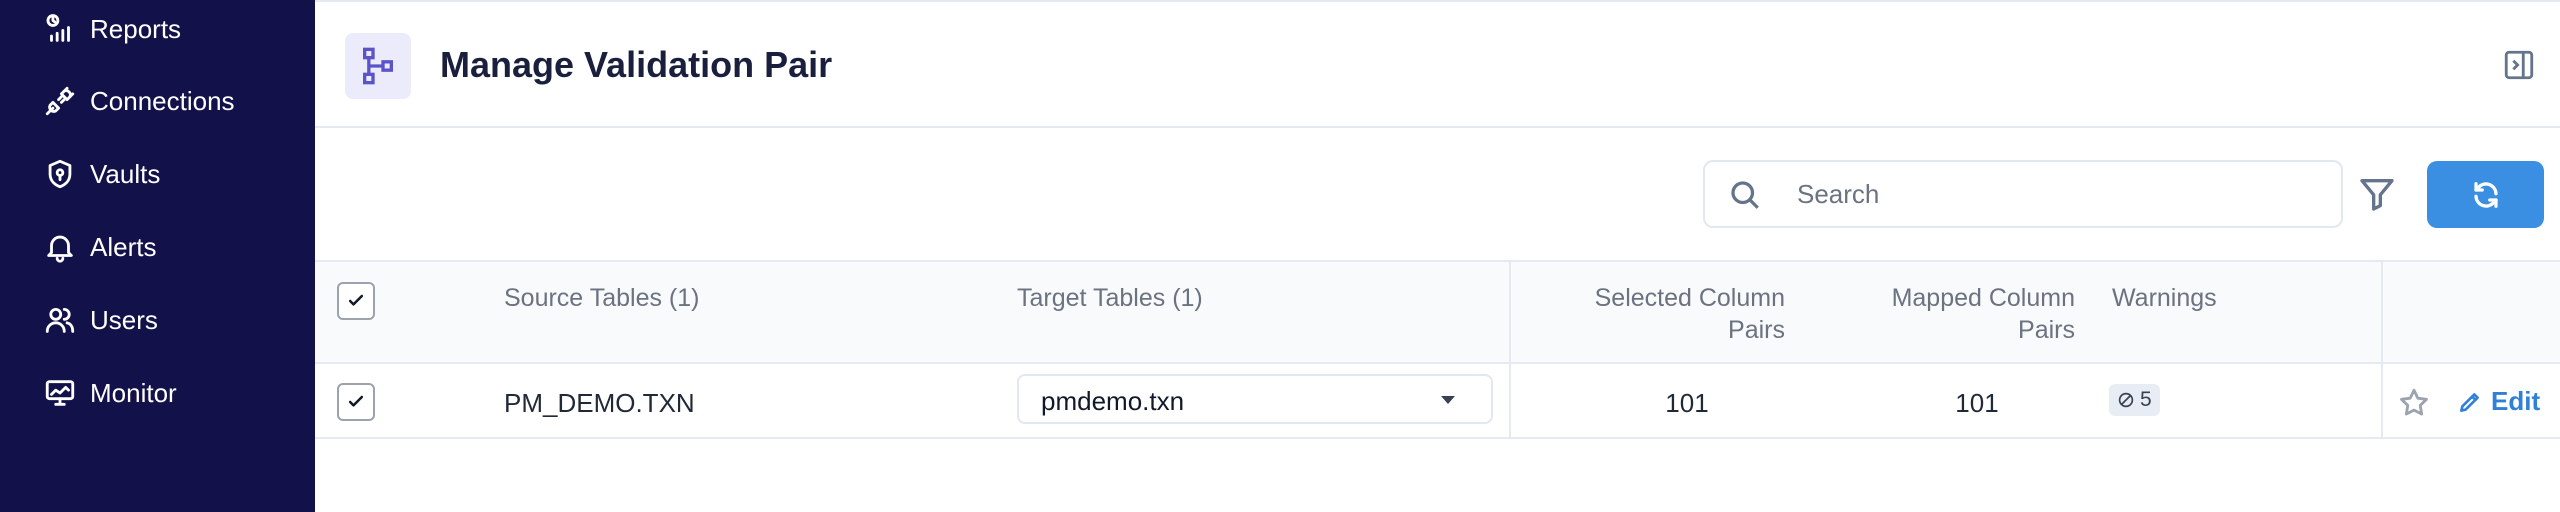 The width and height of the screenshot is (2560, 512). I want to click on row-checkbox, so click(356, 402).